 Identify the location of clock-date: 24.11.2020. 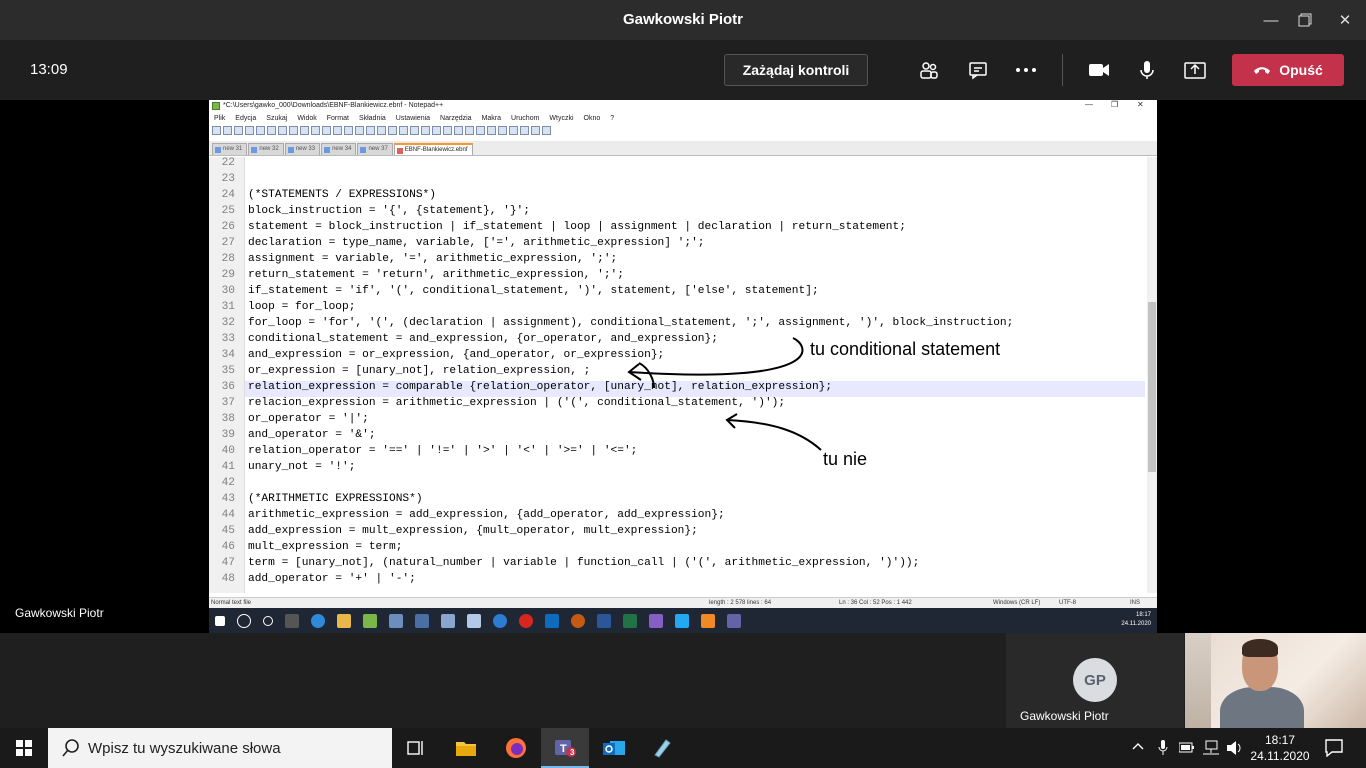
(1280, 756).